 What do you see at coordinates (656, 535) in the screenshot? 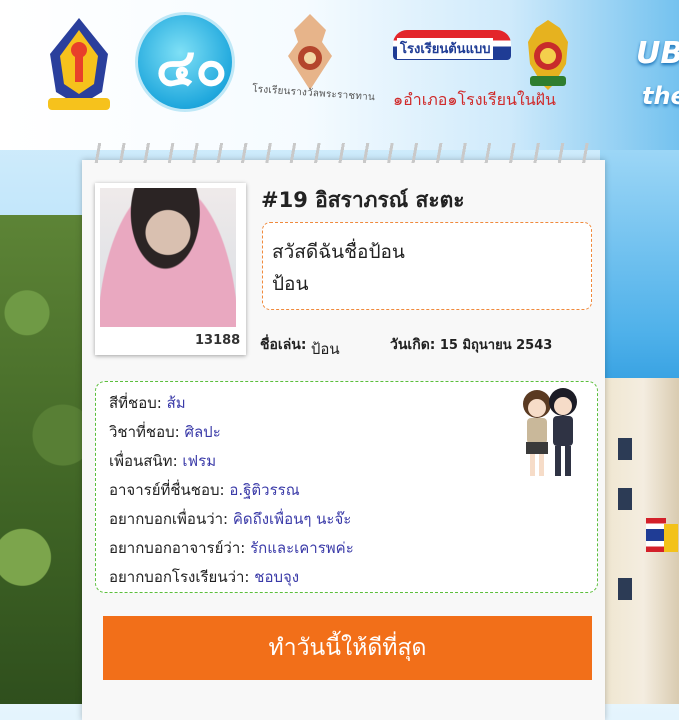
I see `thai-flag-icon` at bounding box center [656, 535].